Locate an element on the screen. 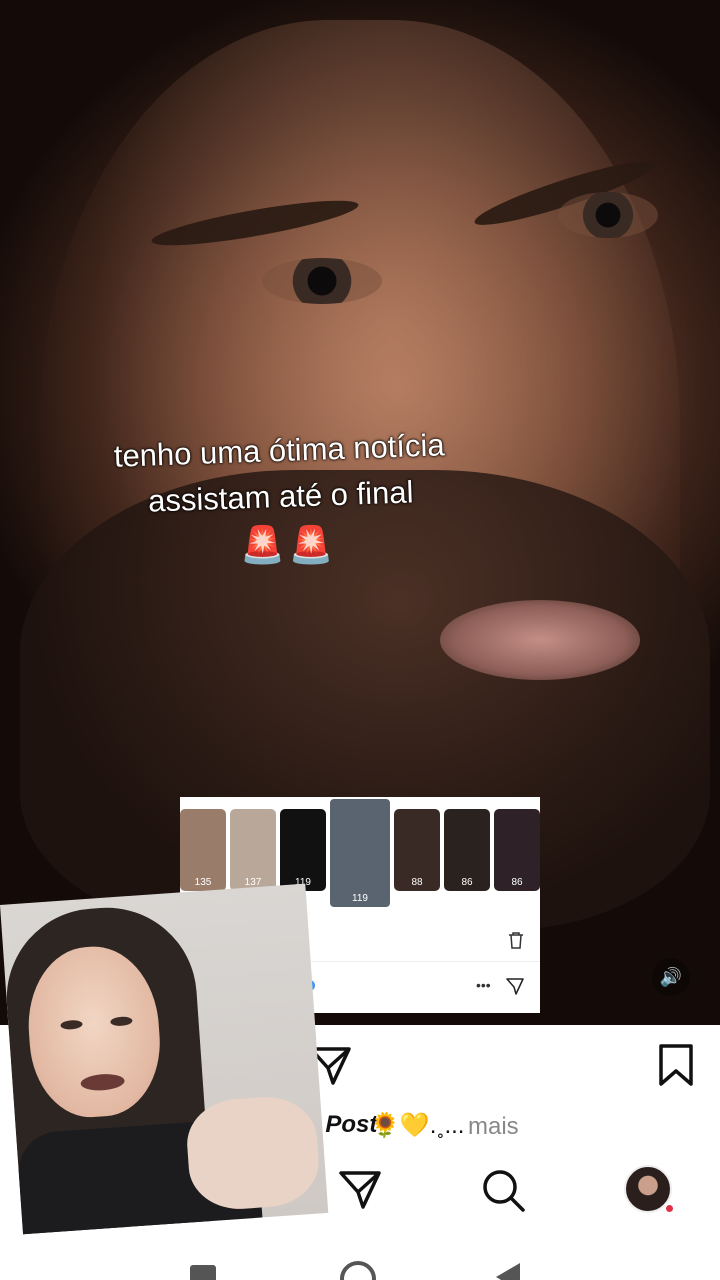 The width and height of the screenshot is (720, 1280). more-link: mais is located at coordinates (493, 1127).